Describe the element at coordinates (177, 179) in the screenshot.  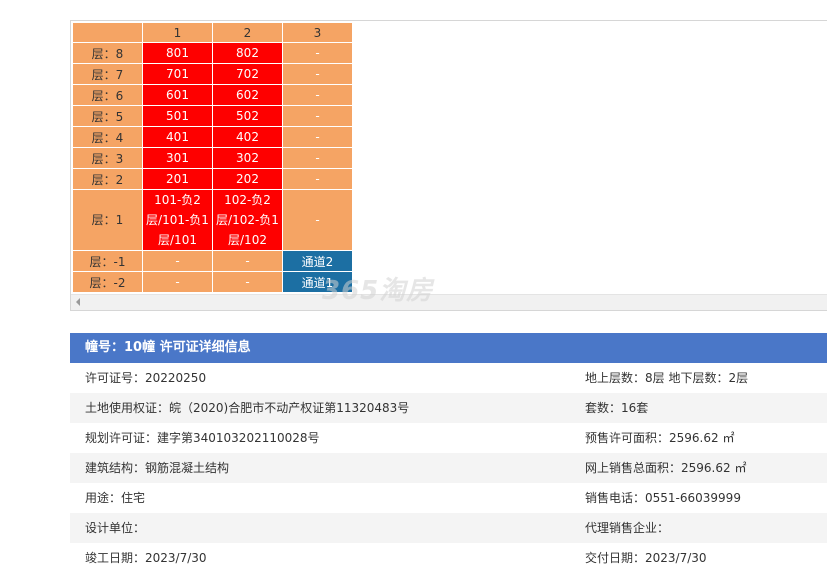
I see `unit-cell: 201` at that location.